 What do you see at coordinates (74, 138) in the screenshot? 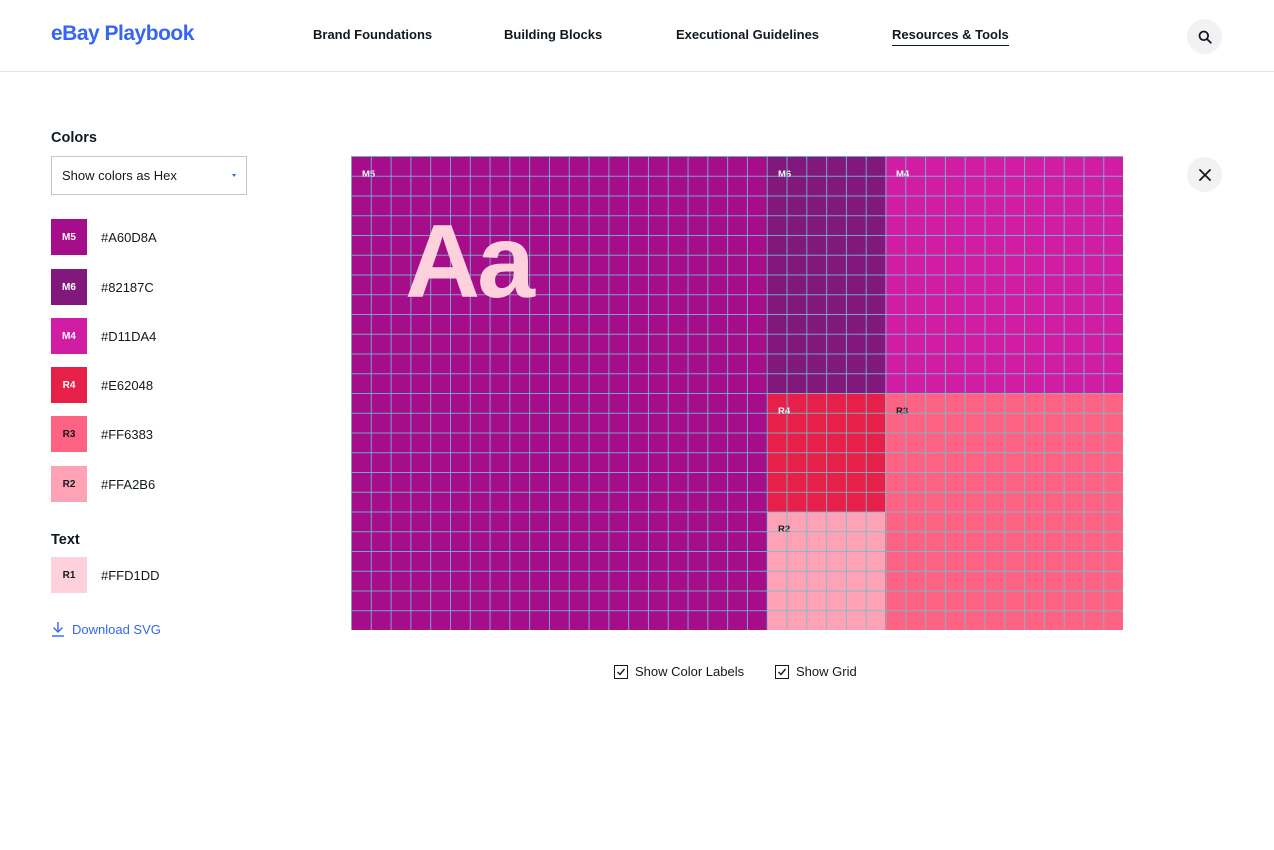
I see `colors-title: Colors` at bounding box center [74, 138].